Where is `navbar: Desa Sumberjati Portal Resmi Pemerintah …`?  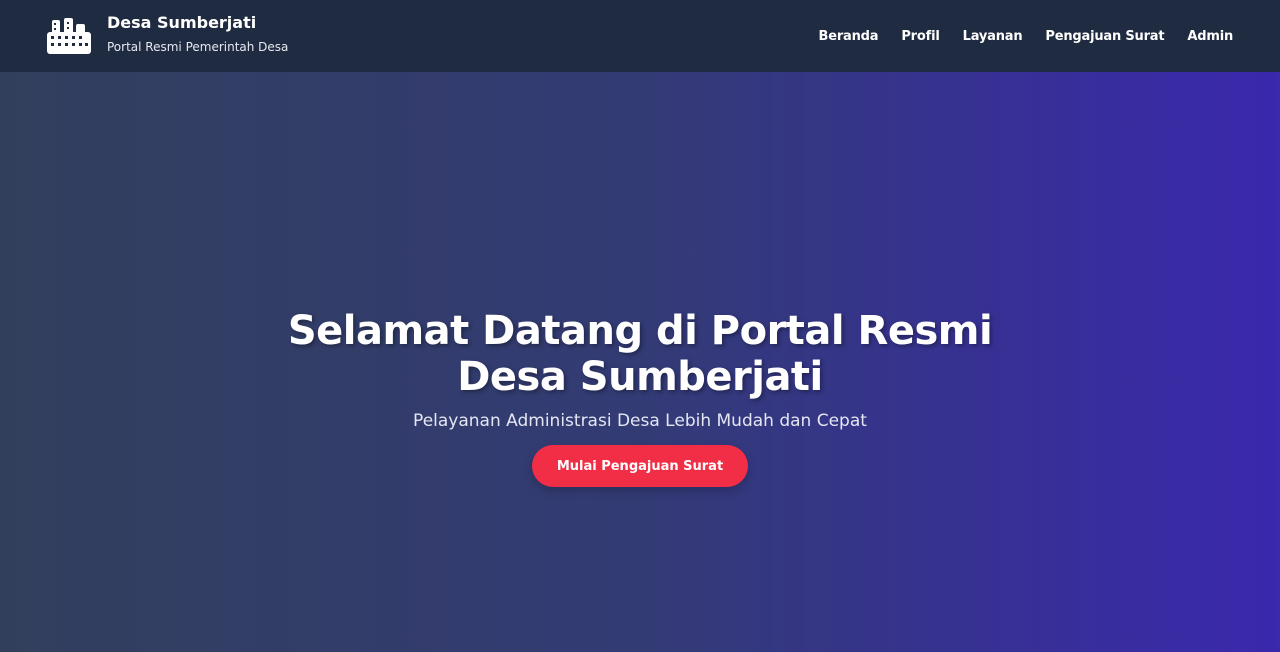
navbar: Desa Sumberjati Portal Resmi Pemerintah … is located at coordinates (640, 36).